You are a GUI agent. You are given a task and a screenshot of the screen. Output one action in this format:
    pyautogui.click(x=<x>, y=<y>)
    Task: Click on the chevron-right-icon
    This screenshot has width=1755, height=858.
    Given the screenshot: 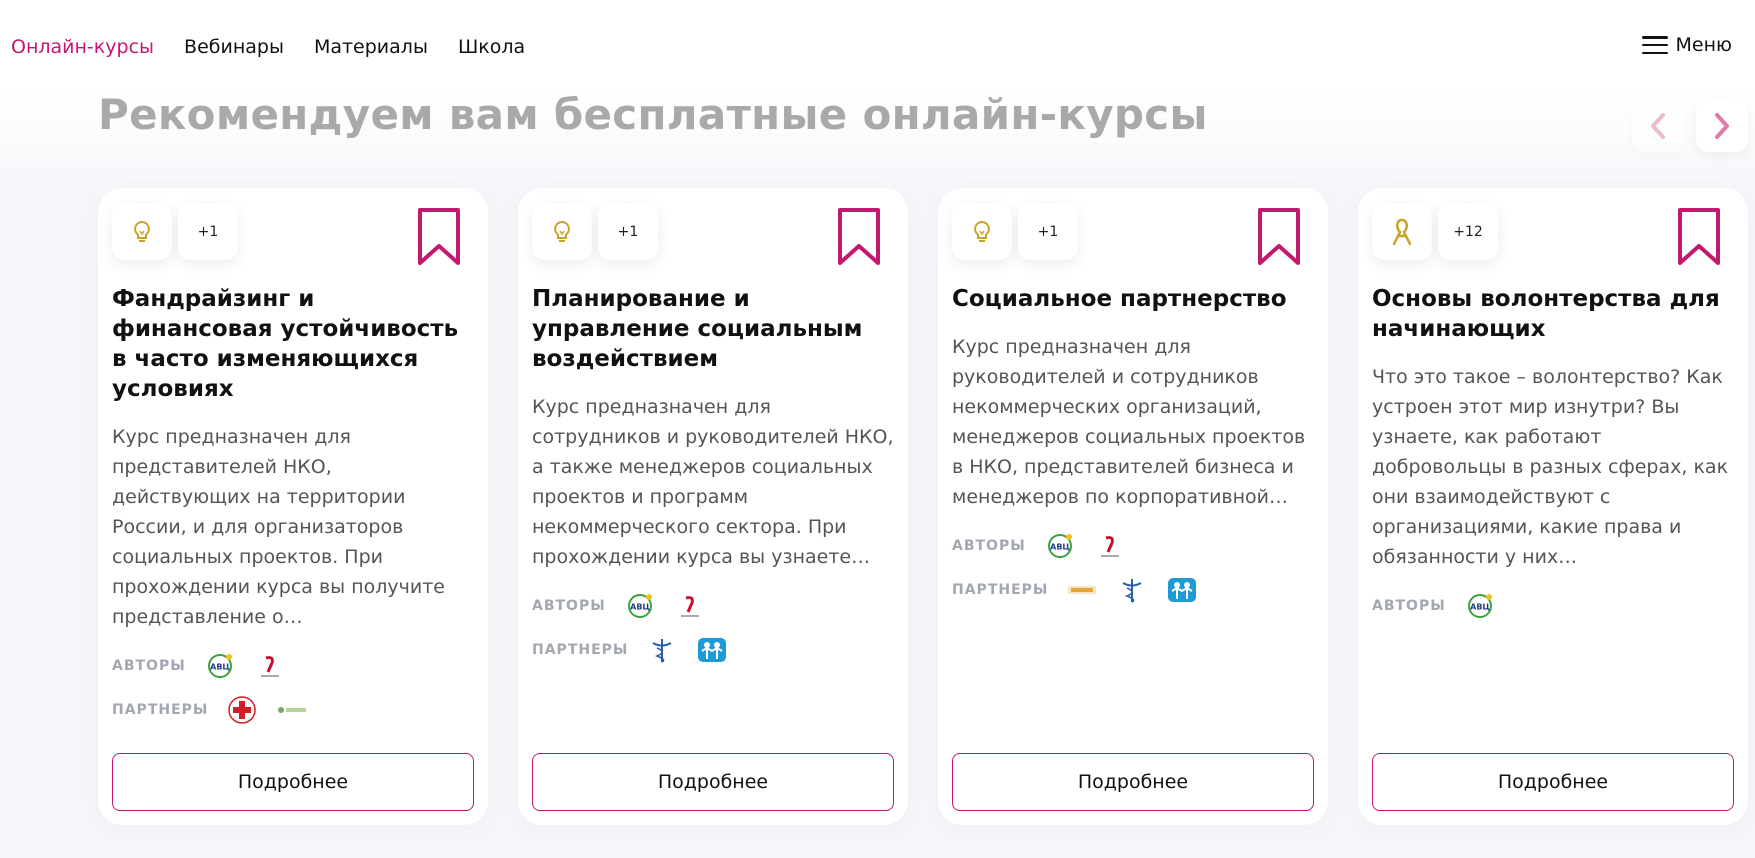 What is the action you would take?
    pyautogui.click(x=1722, y=126)
    